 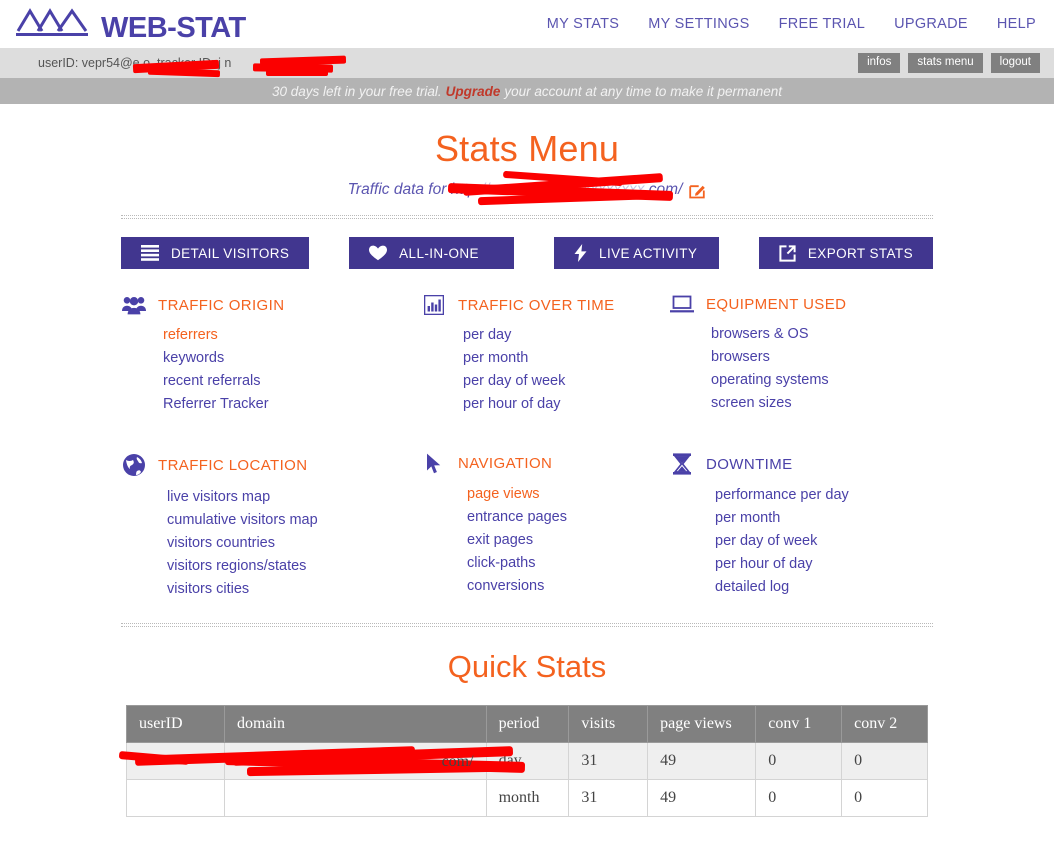 I want to click on category-header: DOWNTIME, so click(x=801, y=464).